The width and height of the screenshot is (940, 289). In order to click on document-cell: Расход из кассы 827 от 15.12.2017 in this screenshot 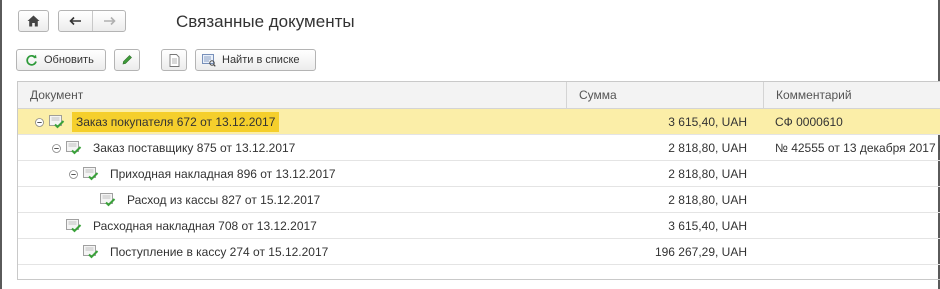, I will do `click(292, 199)`.